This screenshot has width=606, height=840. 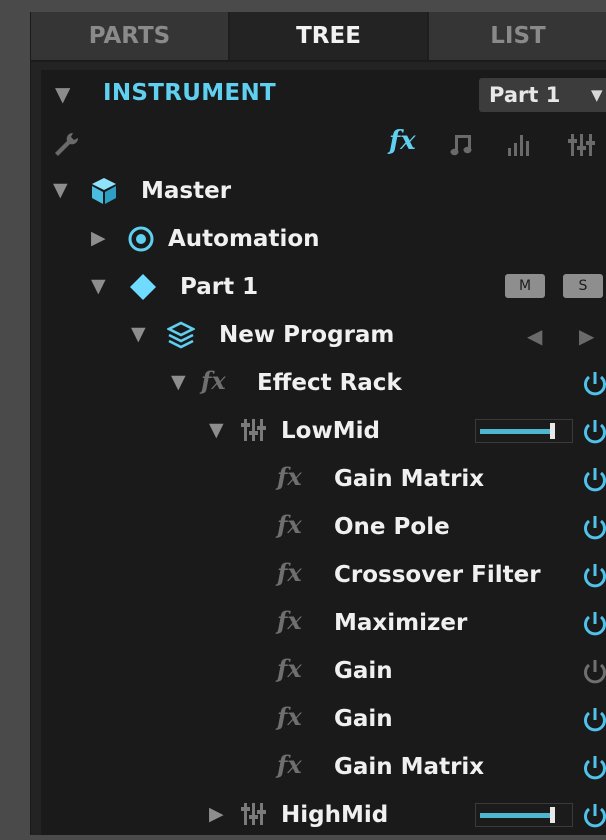 What do you see at coordinates (219, 287) in the screenshot?
I see `tree-label-part: Part 1` at bounding box center [219, 287].